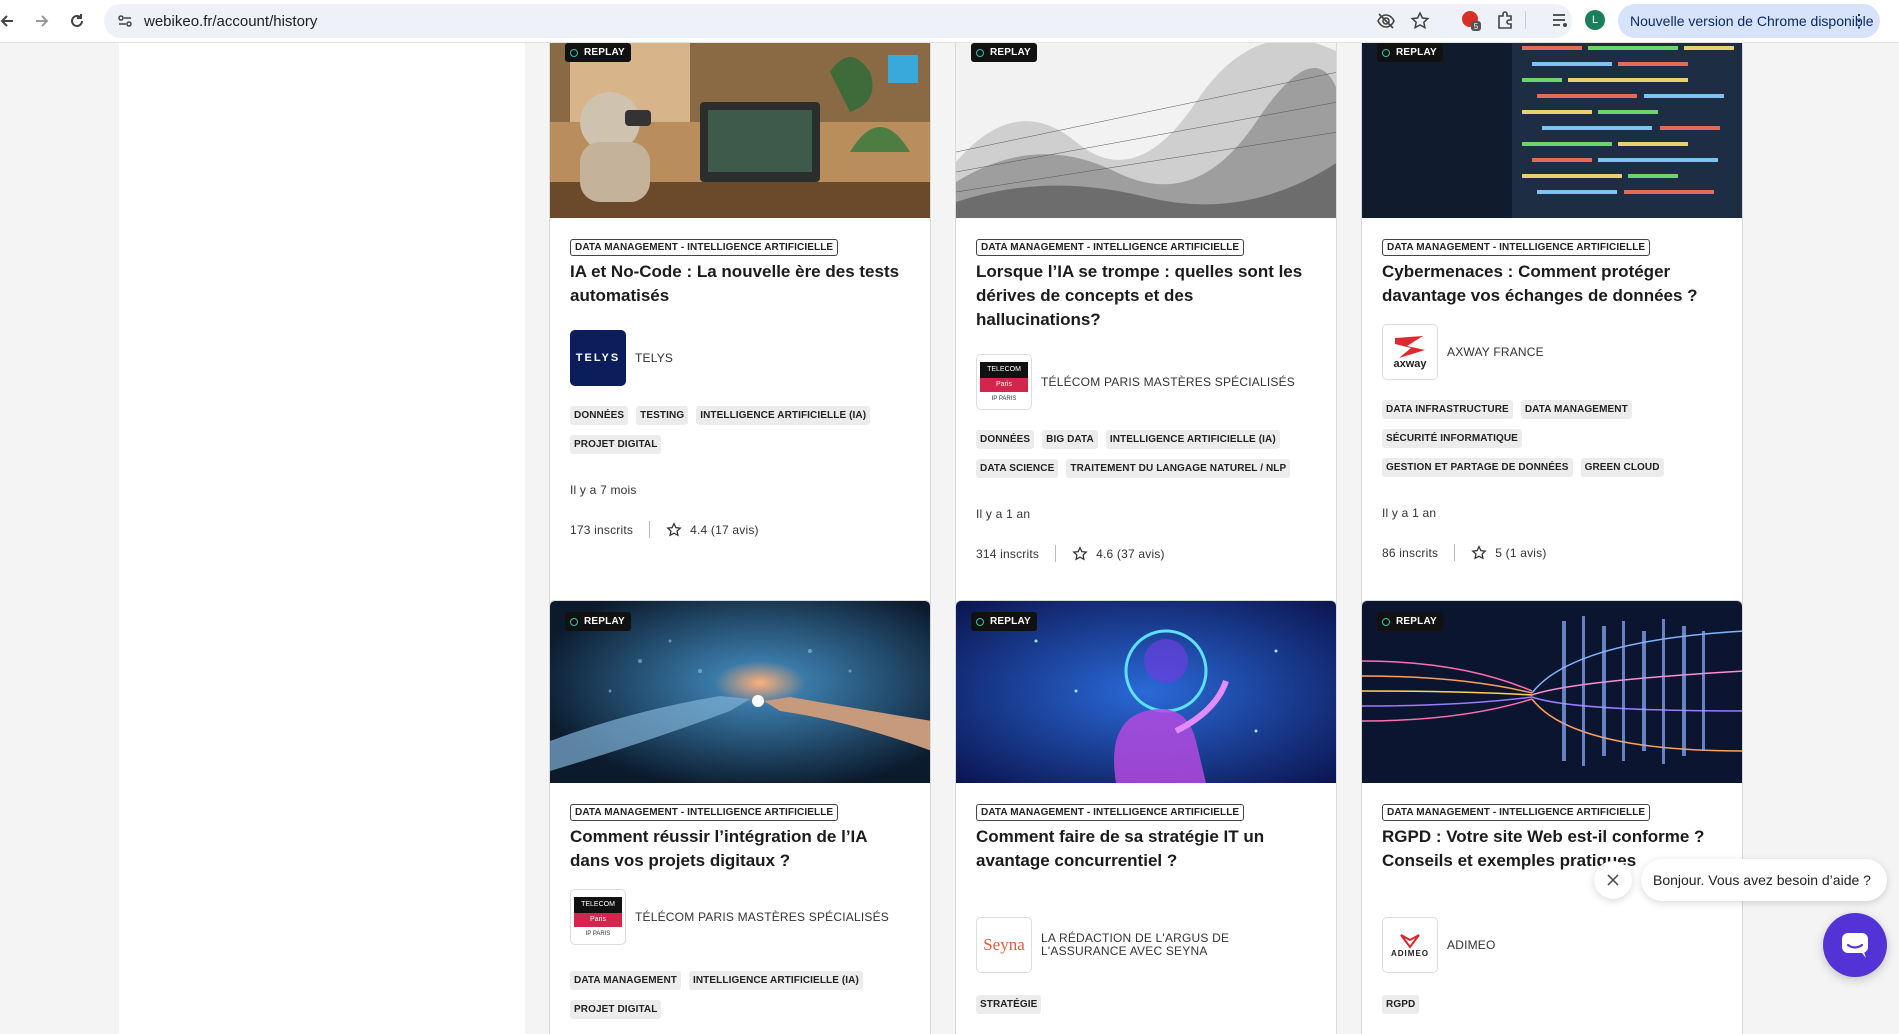 The height and width of the screenshot is (1034, 1899). I want to click on bookmark-star-icon, so click(1420, 21).